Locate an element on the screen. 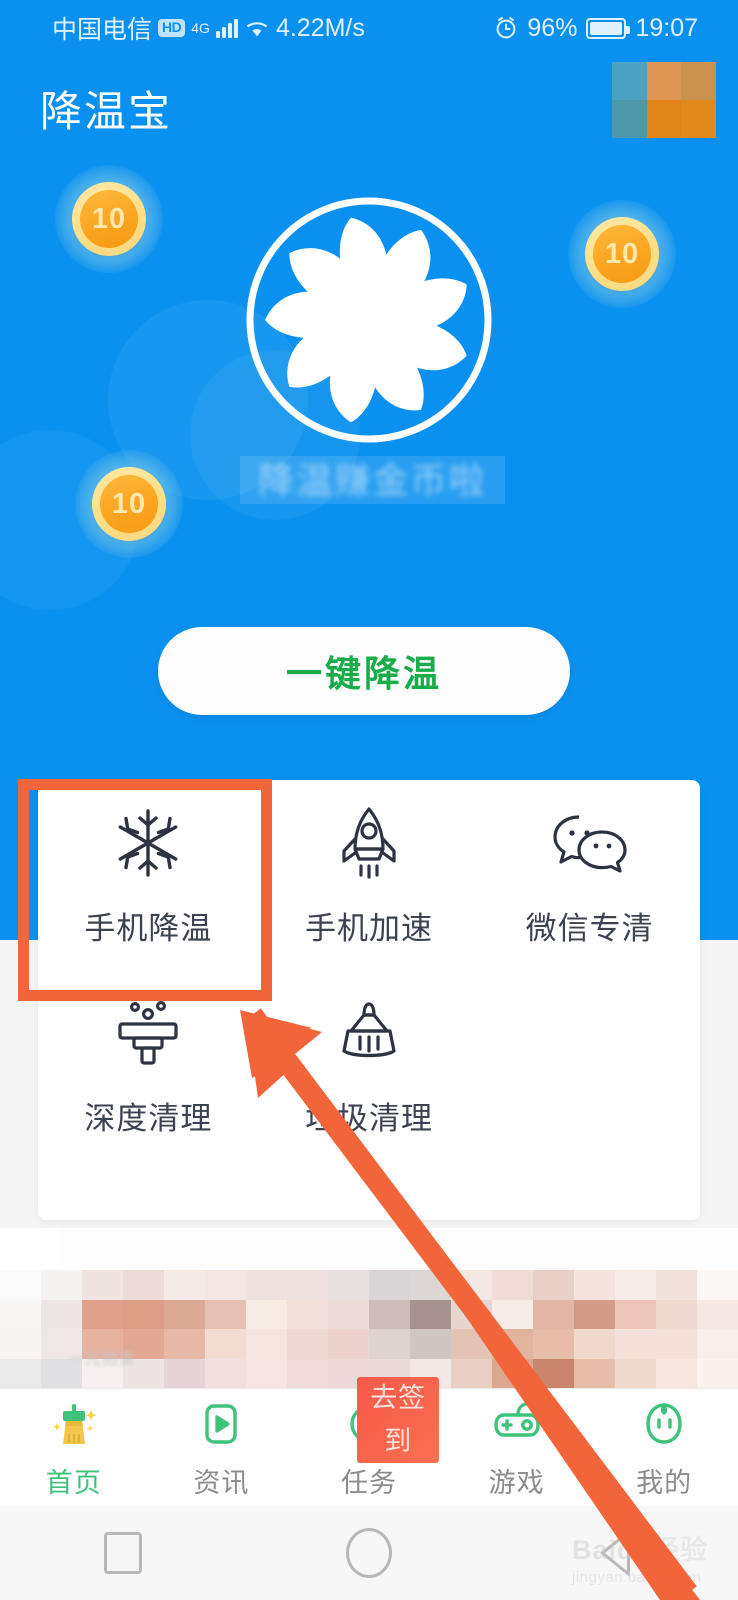  play-tab-icon is located at coordinates (221, 1423).